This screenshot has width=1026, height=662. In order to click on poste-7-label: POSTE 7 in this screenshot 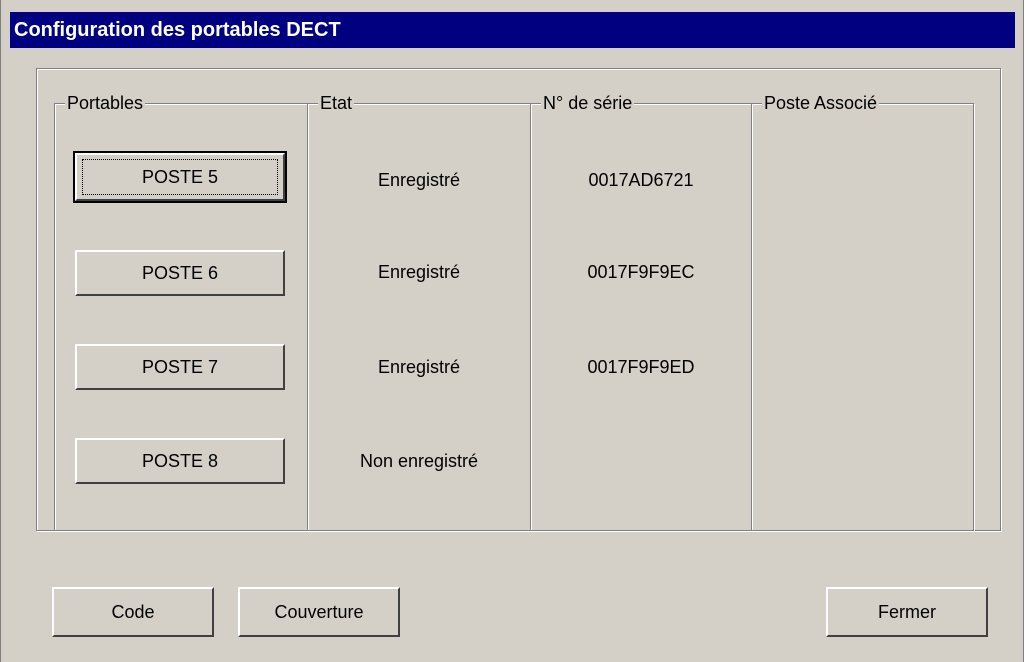, I will do `click(180, 366)`.